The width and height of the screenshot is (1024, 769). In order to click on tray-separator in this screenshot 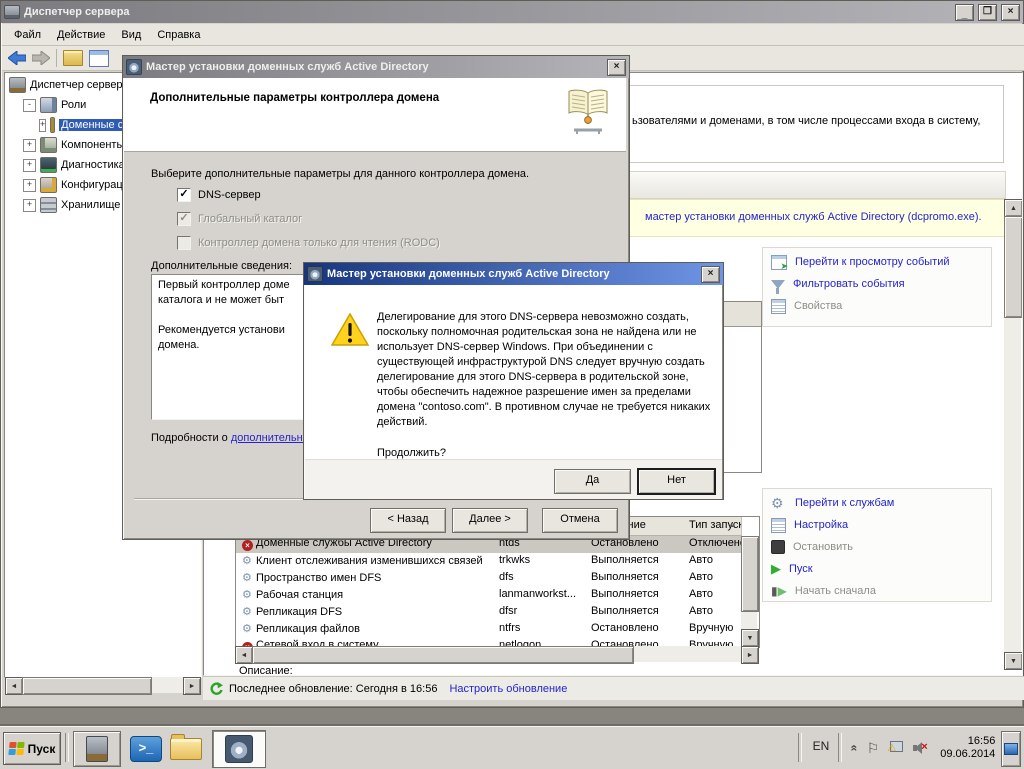, I will do `click(800, 747)`.